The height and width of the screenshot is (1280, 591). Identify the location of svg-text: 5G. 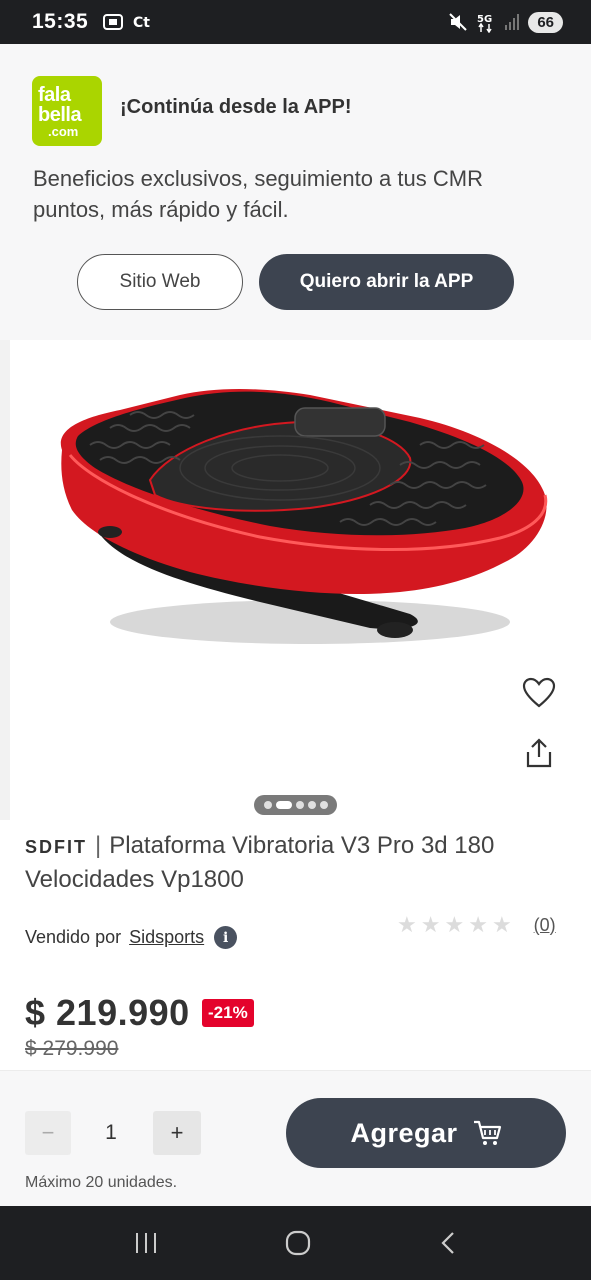
(484, 19).